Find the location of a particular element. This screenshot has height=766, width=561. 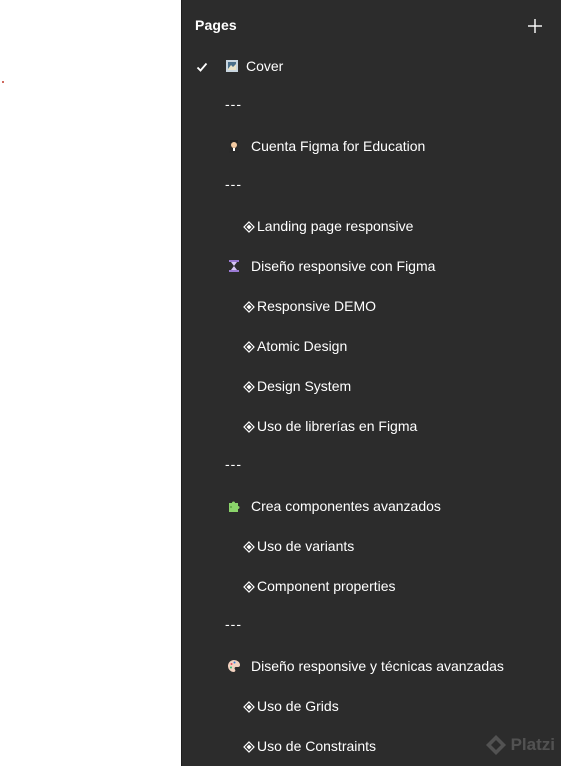

page-item: Crea componentes avanzados is located at coordinates (371, 506).